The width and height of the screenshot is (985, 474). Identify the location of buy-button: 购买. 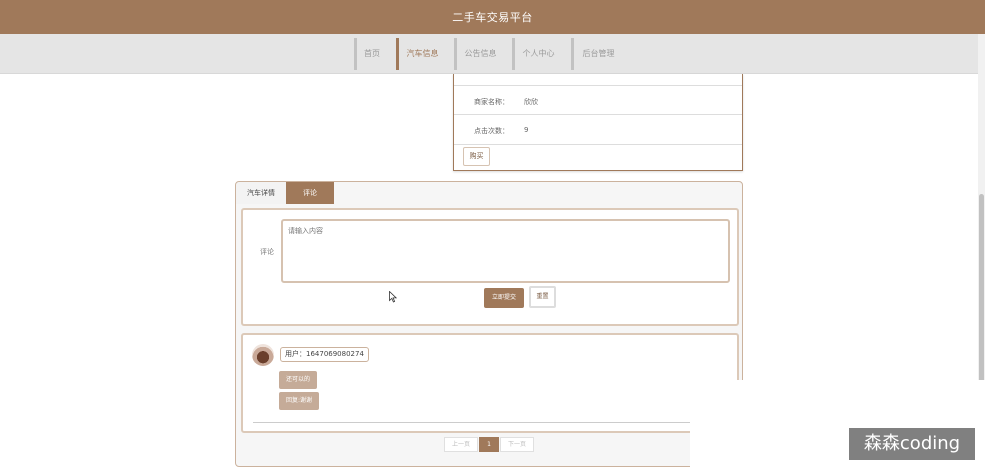
(476, 156).